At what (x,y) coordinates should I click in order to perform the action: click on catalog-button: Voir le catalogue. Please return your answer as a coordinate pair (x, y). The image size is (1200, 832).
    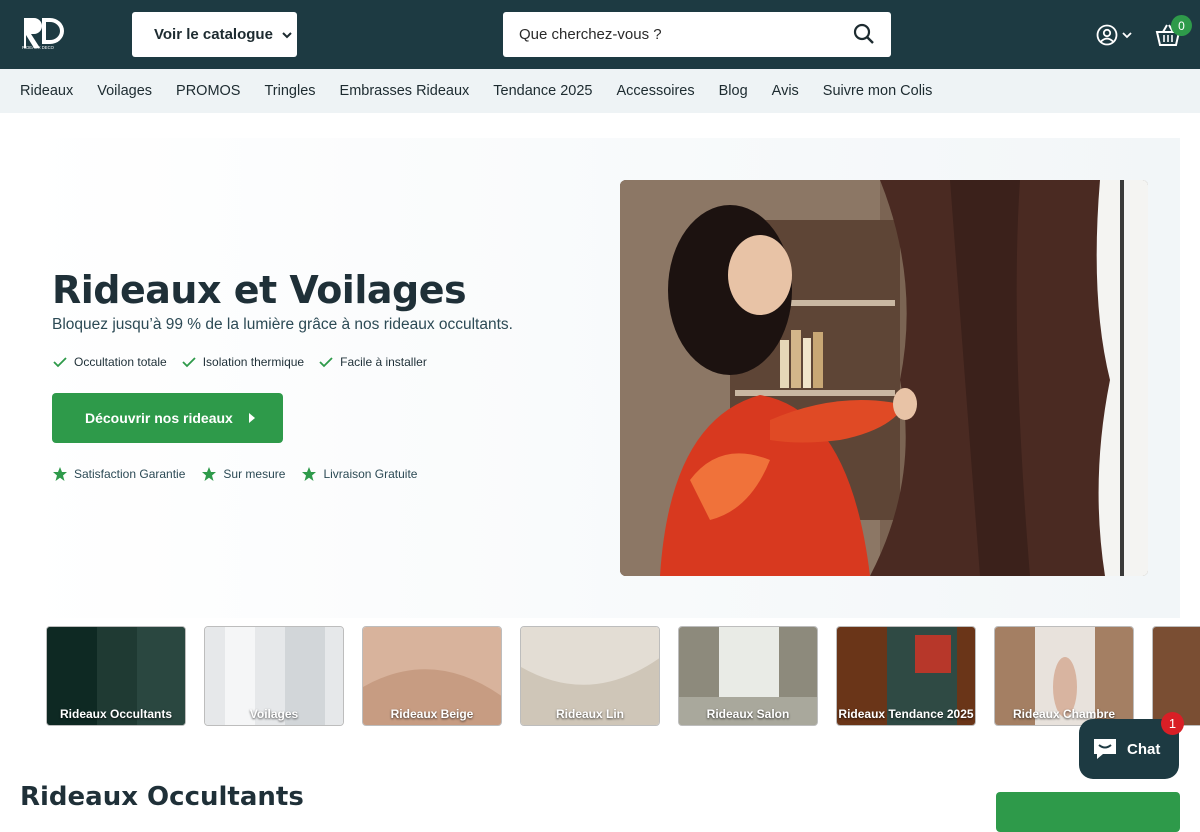
    Looking at the image, I should click on (214, 34).